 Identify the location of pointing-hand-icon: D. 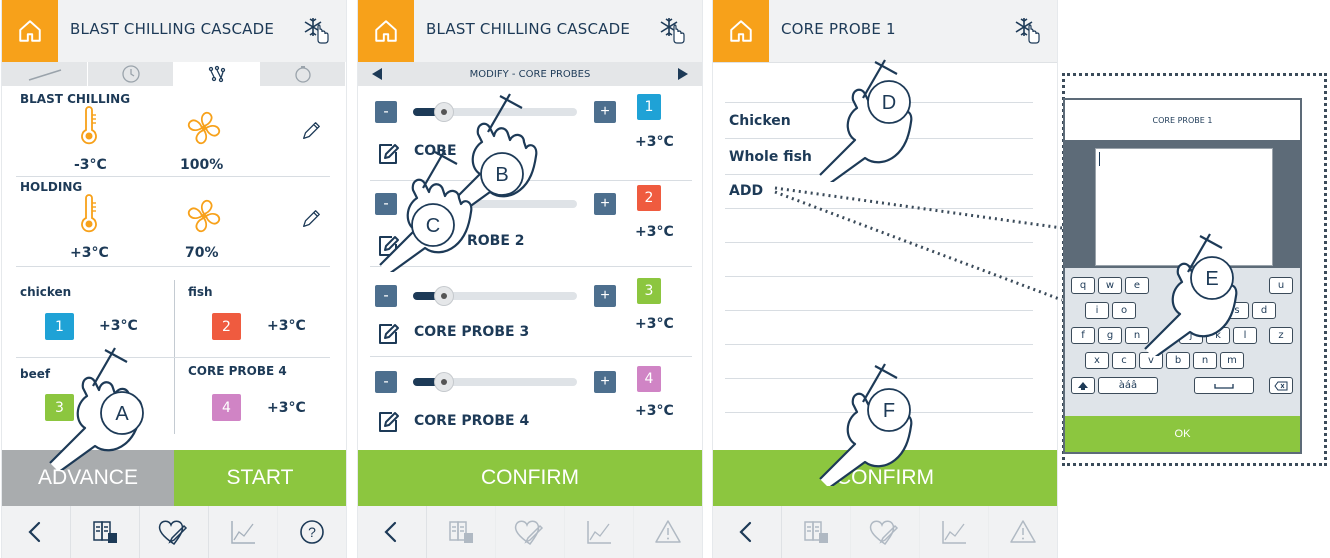
(870, 120).